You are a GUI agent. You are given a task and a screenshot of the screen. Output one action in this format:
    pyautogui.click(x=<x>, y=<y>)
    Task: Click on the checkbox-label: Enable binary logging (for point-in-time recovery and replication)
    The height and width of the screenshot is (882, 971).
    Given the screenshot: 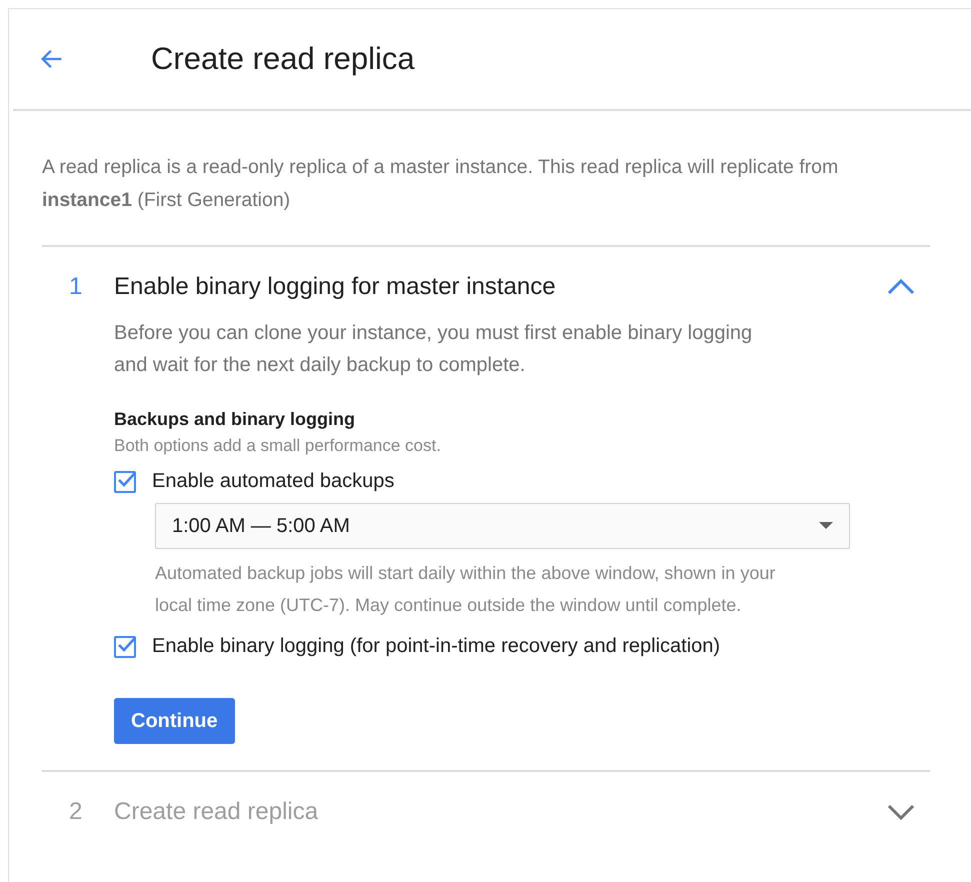 What is the action you would take?
    pyautogui.click(x=436, y=646)
    